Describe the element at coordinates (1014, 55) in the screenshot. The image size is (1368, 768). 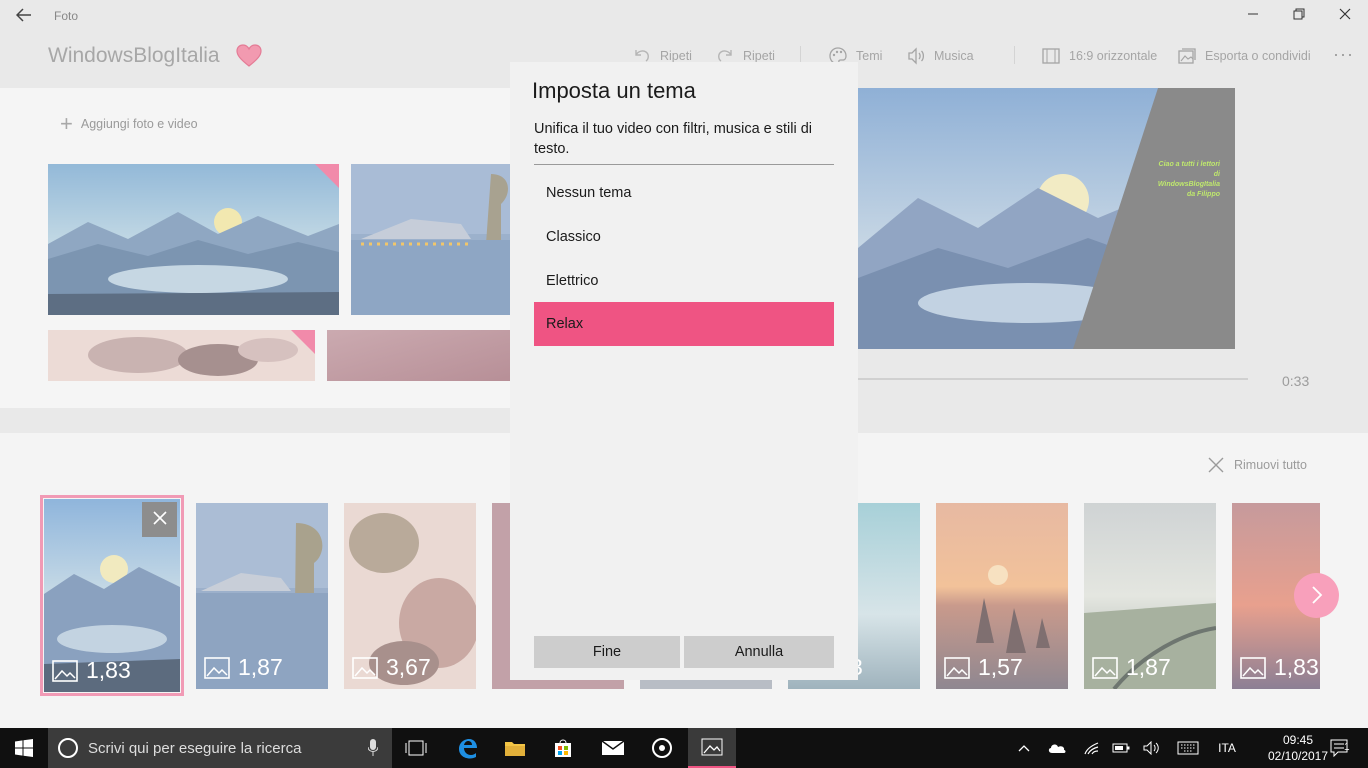
I see `toolbar-divider` at that location.